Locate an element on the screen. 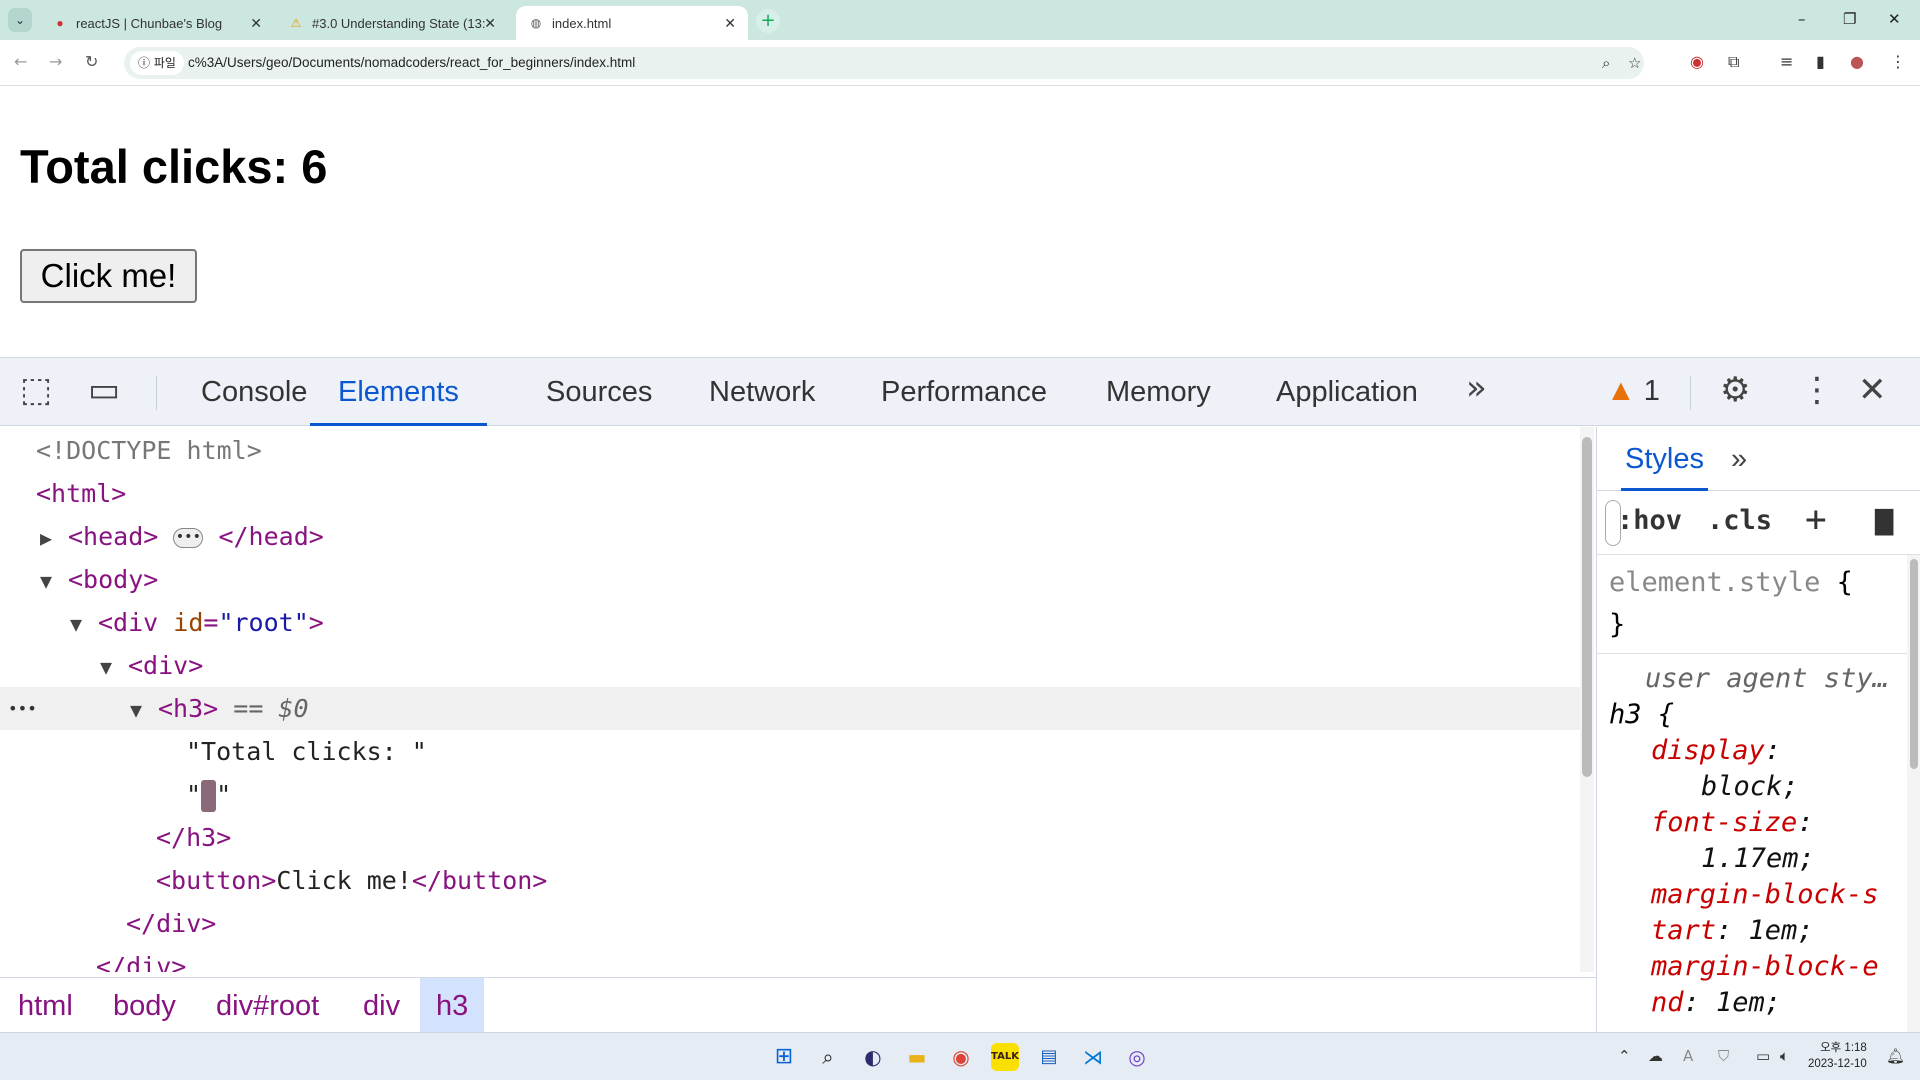 The image size is (1920, 1080). close-window-icon: ✕ is located at coordinates (1894, 19).